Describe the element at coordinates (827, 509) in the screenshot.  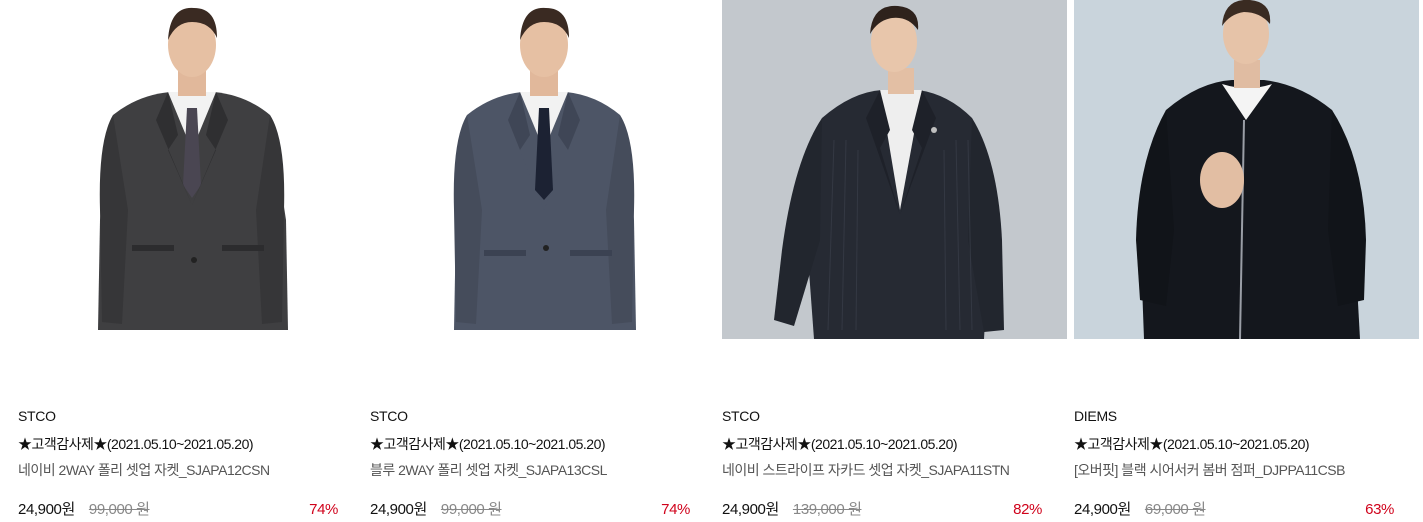
I see `original-price: 139,000 원` at that location.